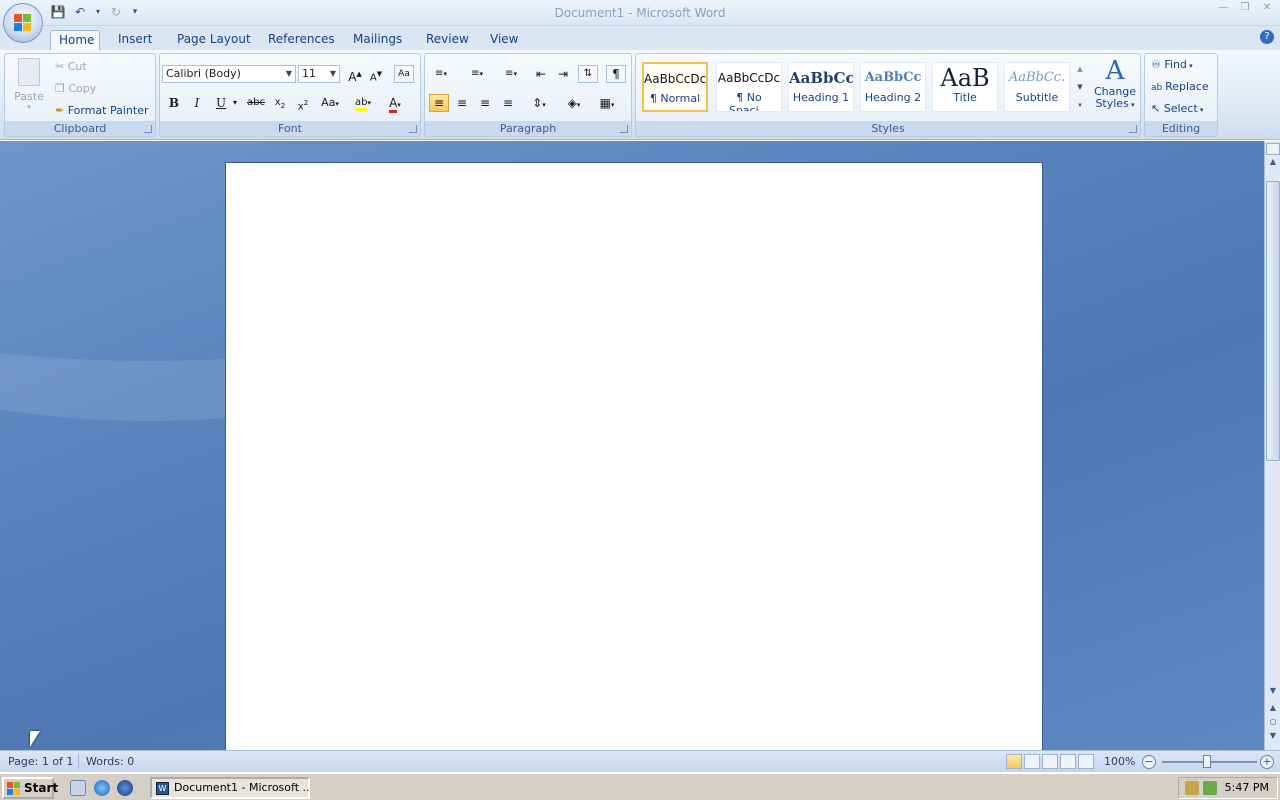  I want to click on word-count: Words: 0, so click(110, 761).